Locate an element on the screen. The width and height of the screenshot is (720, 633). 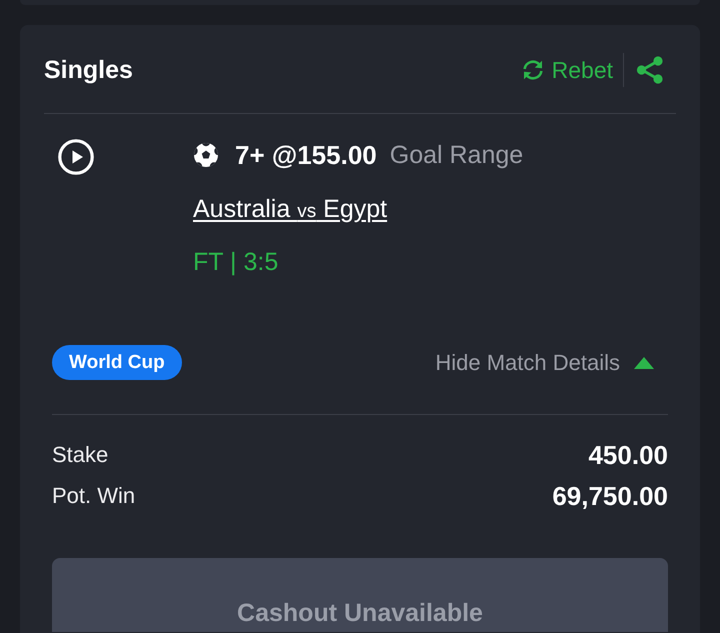
market-name: Goal Range is located at coordinates (457, 155).